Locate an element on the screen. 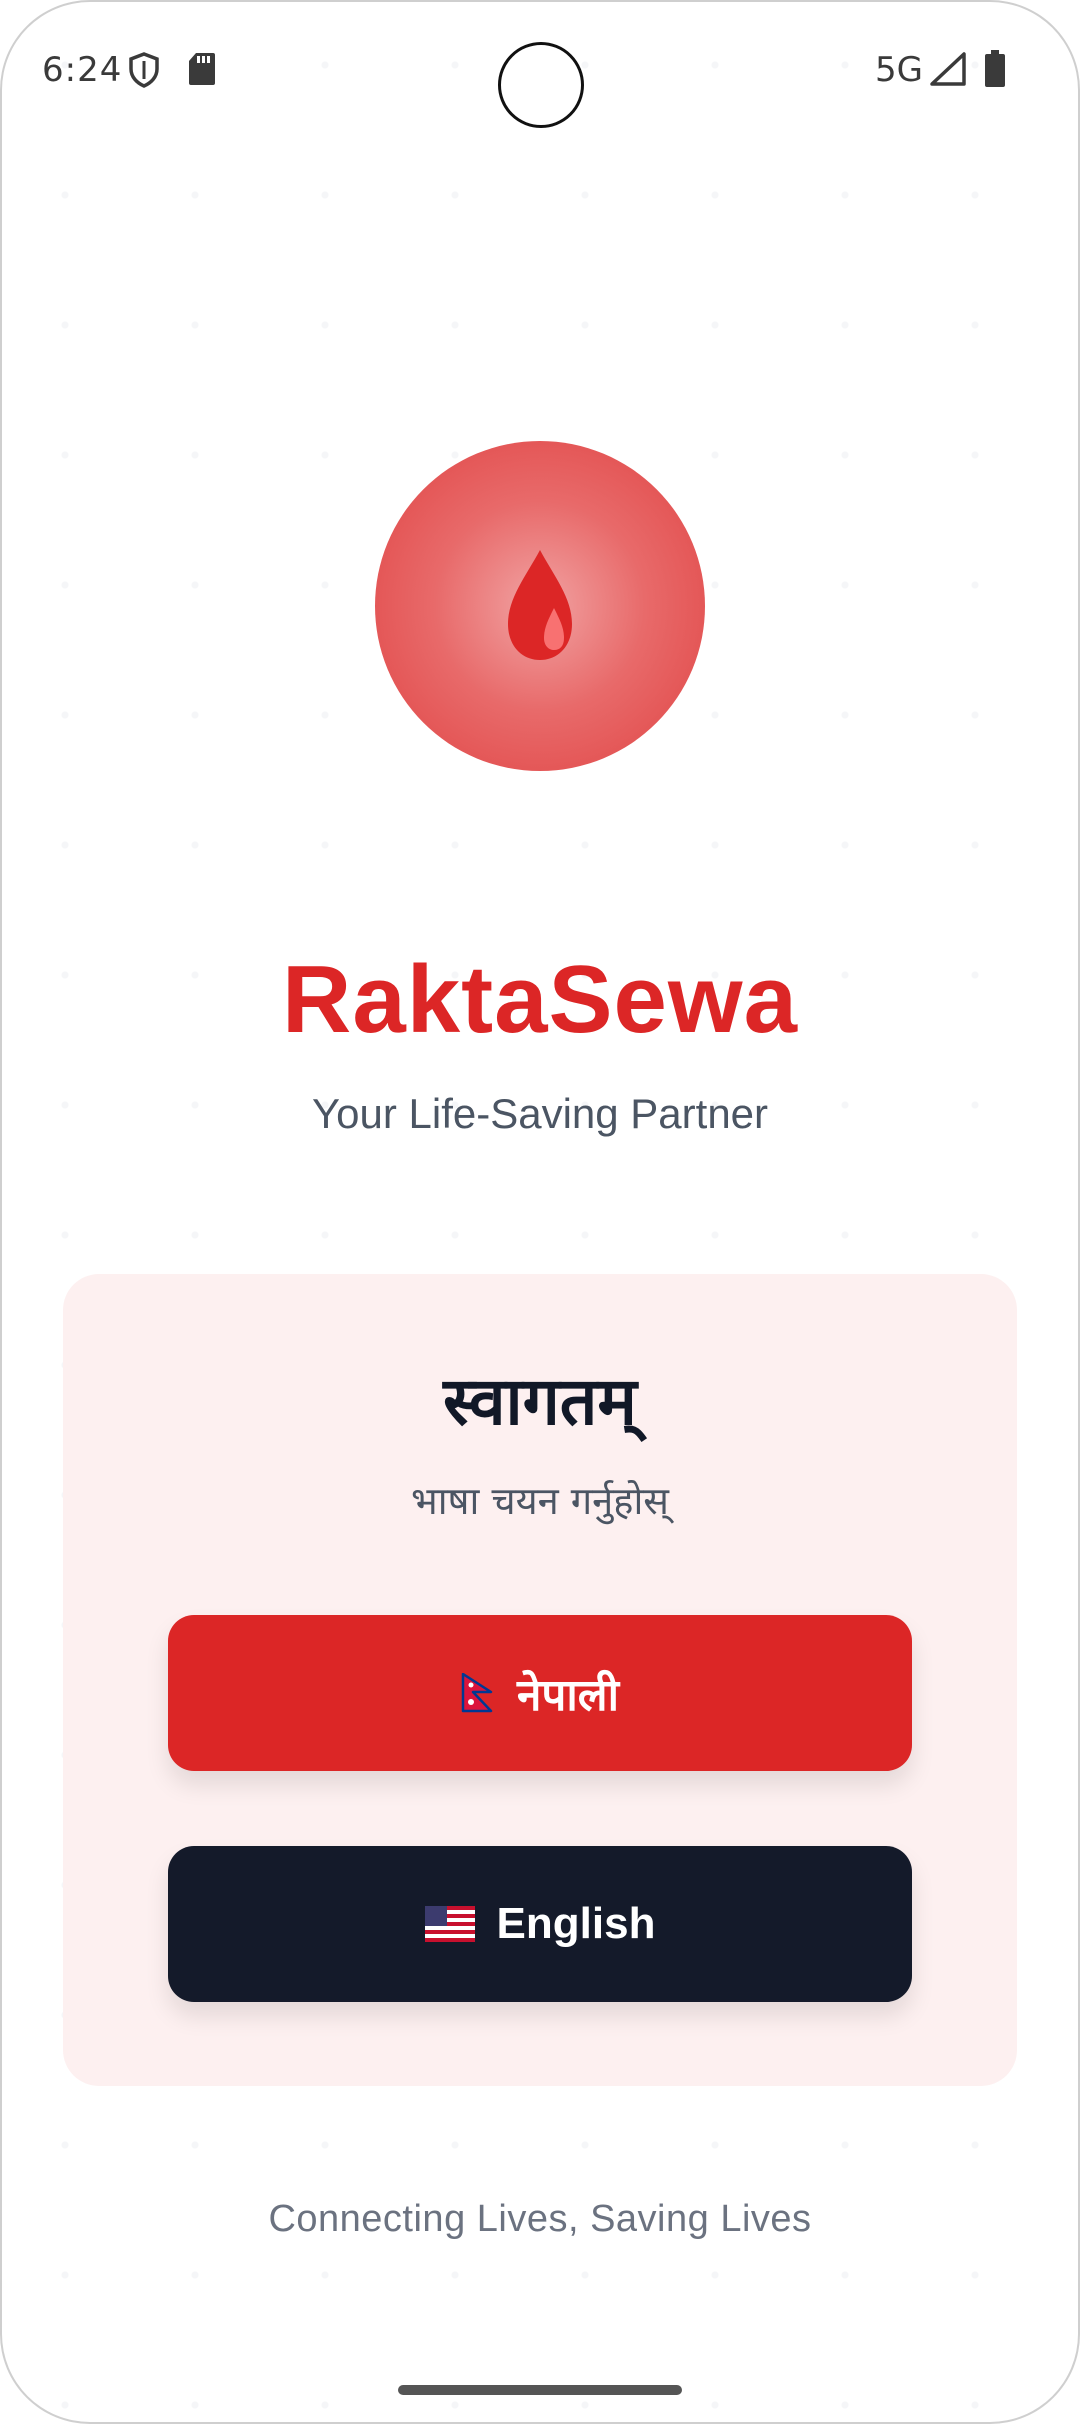 The image size is (1080, 2424). us-flag-icon is located at coordinates (449, 1924).